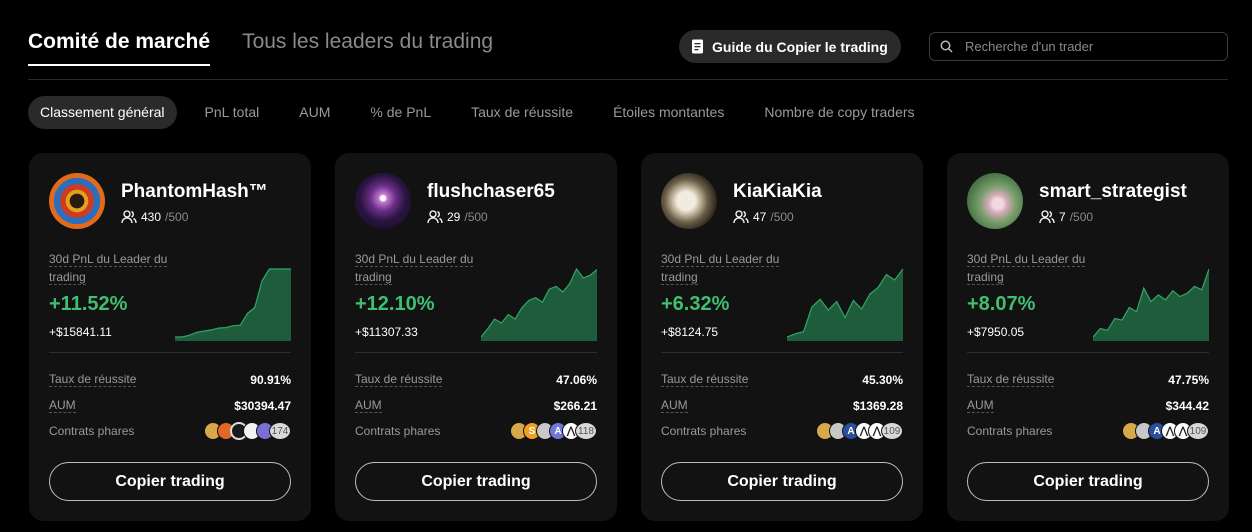 The height and width of the screenshot is (532, 1252). I want to click on subtab-pnl-pct: % de PnL, so click(400, 112).